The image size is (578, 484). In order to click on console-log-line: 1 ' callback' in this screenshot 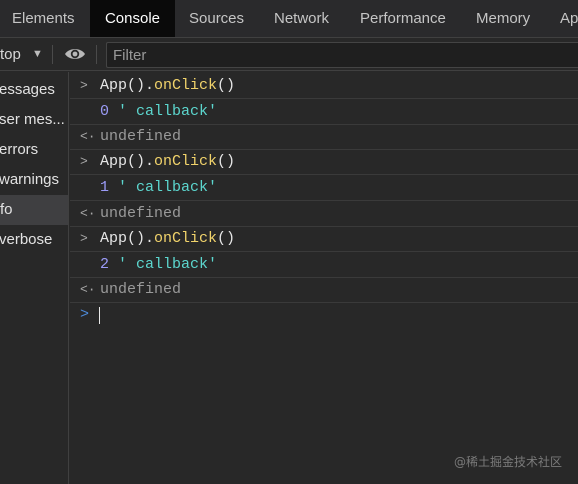, I will do `click(324, 188)`.